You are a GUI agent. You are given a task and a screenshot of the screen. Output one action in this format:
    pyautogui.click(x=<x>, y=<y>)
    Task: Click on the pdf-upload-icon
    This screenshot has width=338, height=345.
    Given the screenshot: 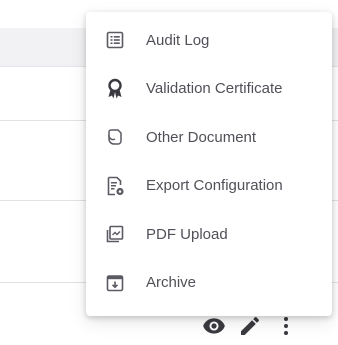 What is the action you would take?
    pyautogui.click(x=115, y=234)
    